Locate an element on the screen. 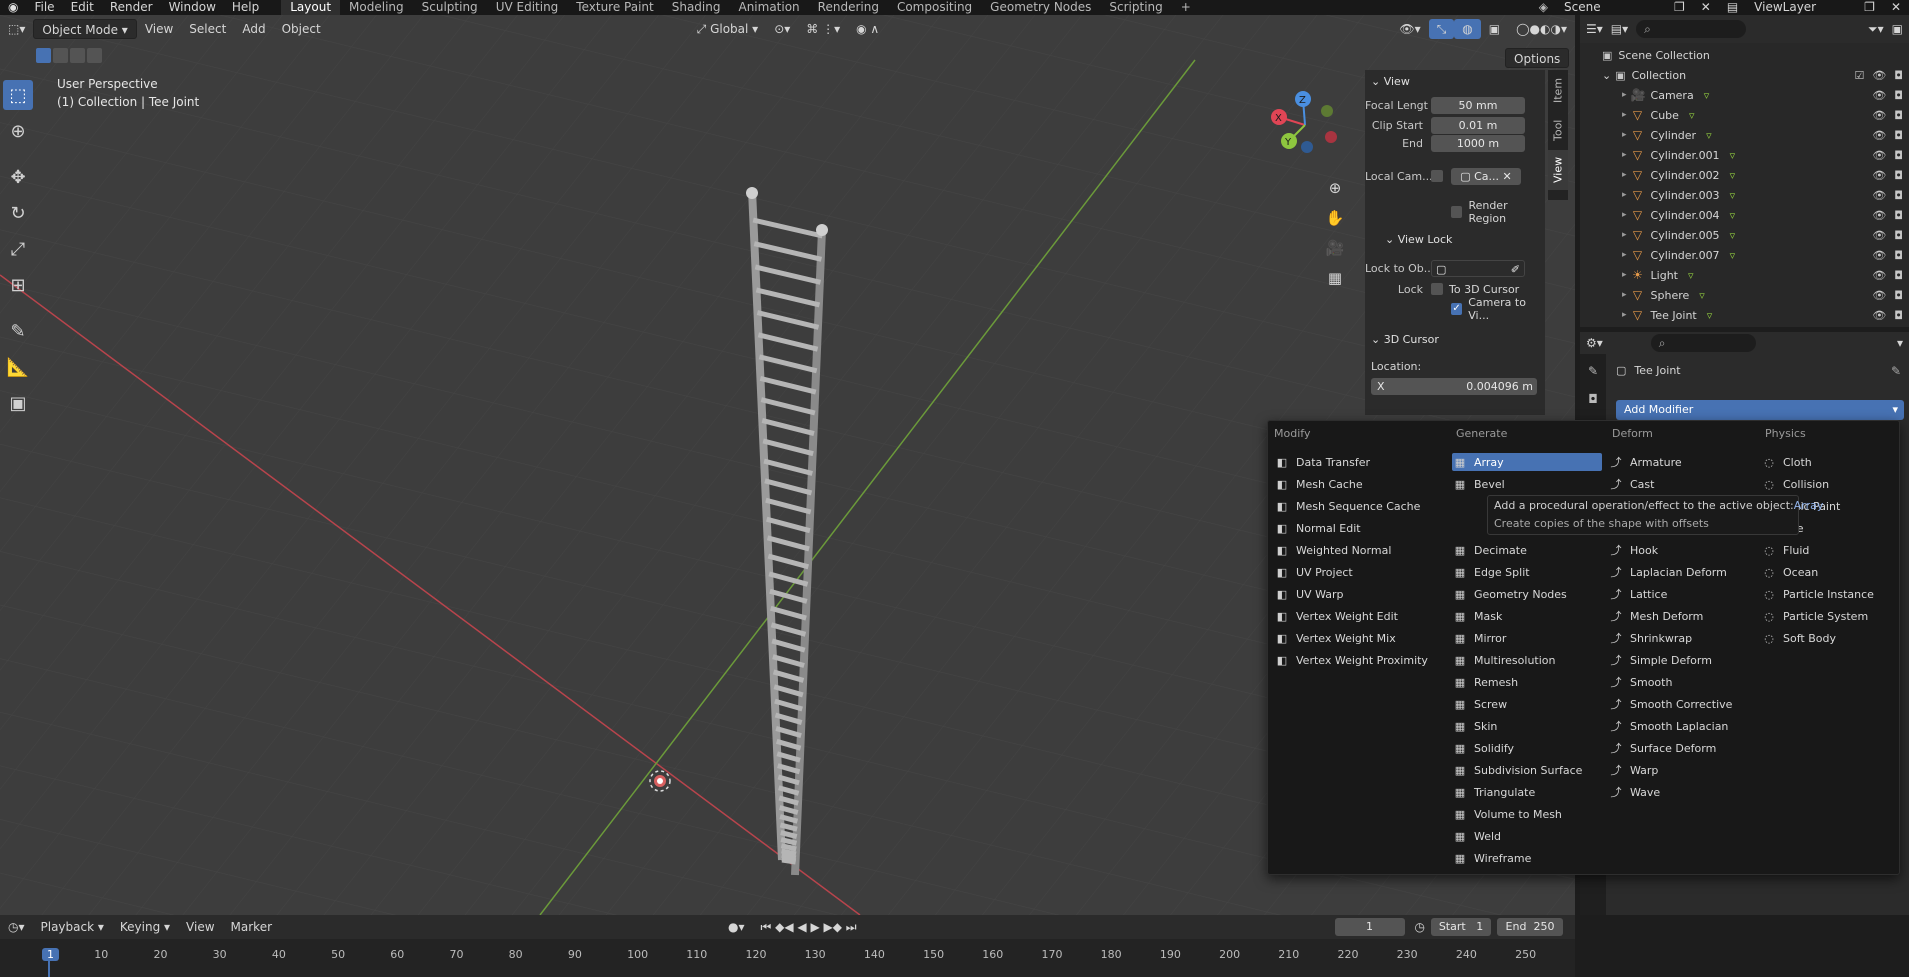 This screenshot has width=1909, height=977. modifier-ocean: ◌ Ocean is located at coordinates (1827, 572).